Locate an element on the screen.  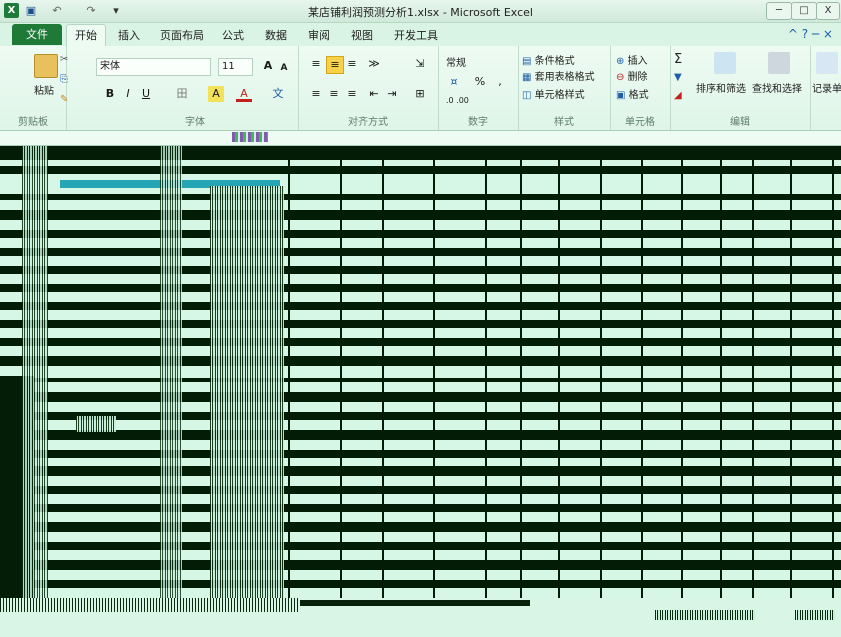
wrap-text-icon: ⇲ is located at coordinates (420, 64).